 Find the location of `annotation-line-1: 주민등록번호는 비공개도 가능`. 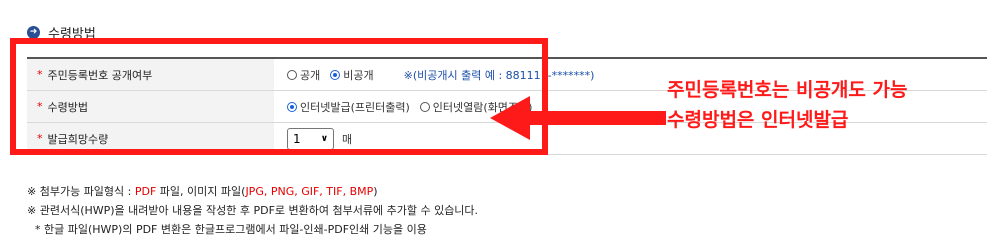

annotation-line-1: 주민등록번호는 비공개도 가능 is located at coordinates (787, 90).